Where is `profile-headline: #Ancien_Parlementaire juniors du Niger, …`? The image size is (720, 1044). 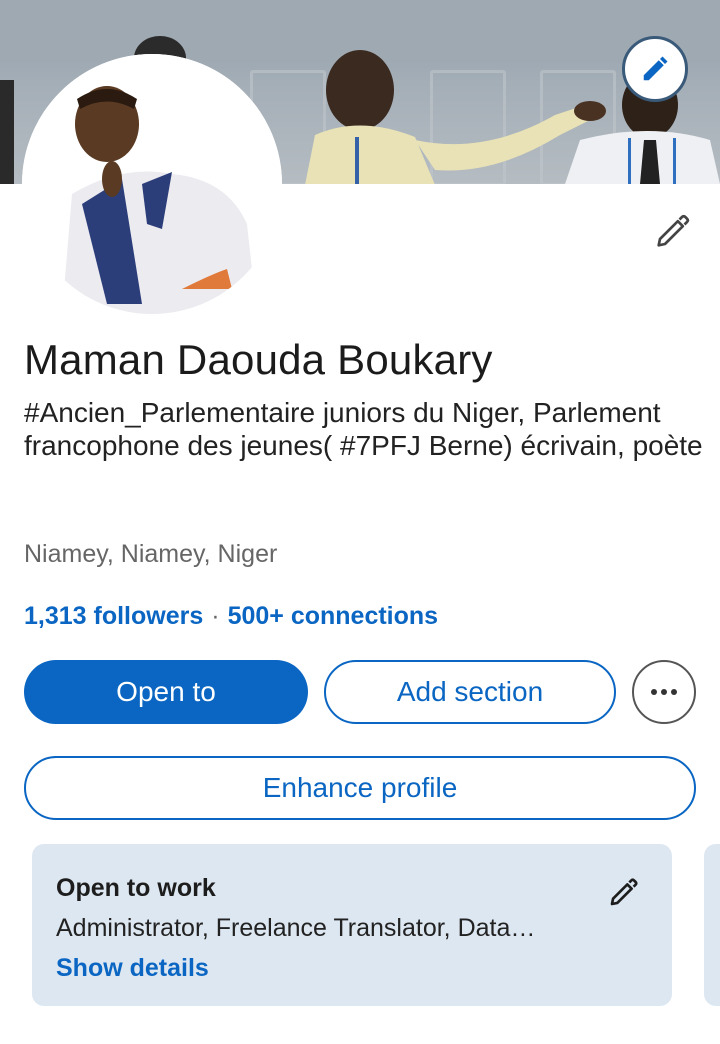
profile-headline: #Ancien_Parlementaire juniors du Niger, … is located at coordinates (363, 429).